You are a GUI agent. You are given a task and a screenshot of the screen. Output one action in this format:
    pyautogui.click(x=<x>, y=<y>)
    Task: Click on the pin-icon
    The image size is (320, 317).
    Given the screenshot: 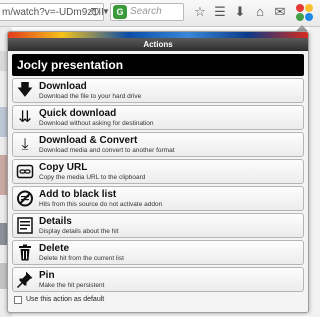 What is the action you would take?
    pyautogui.click(x=25, y=279)
    